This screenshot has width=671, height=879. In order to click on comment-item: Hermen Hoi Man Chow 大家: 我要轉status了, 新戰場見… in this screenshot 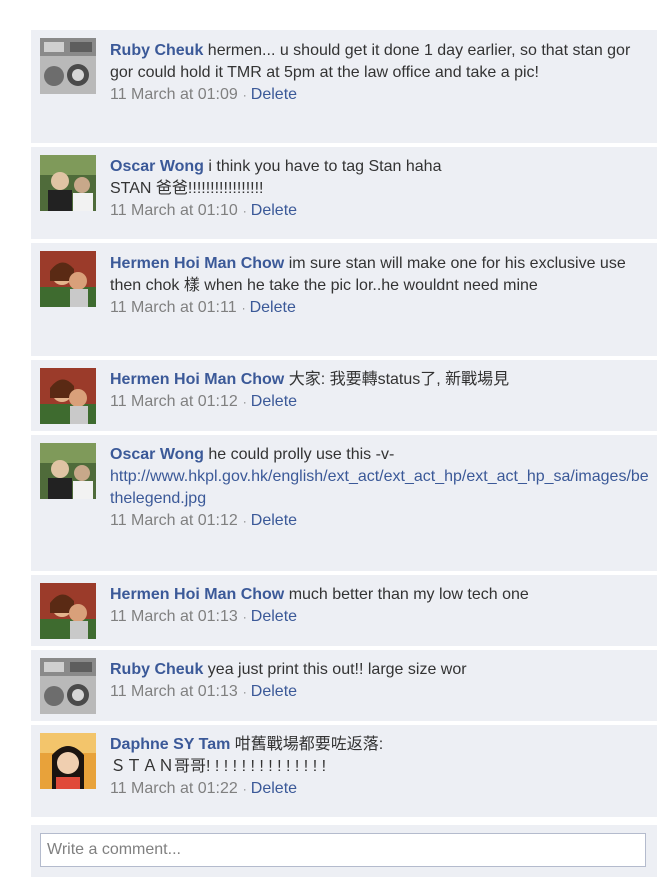, I will do `click(344, 395)`.